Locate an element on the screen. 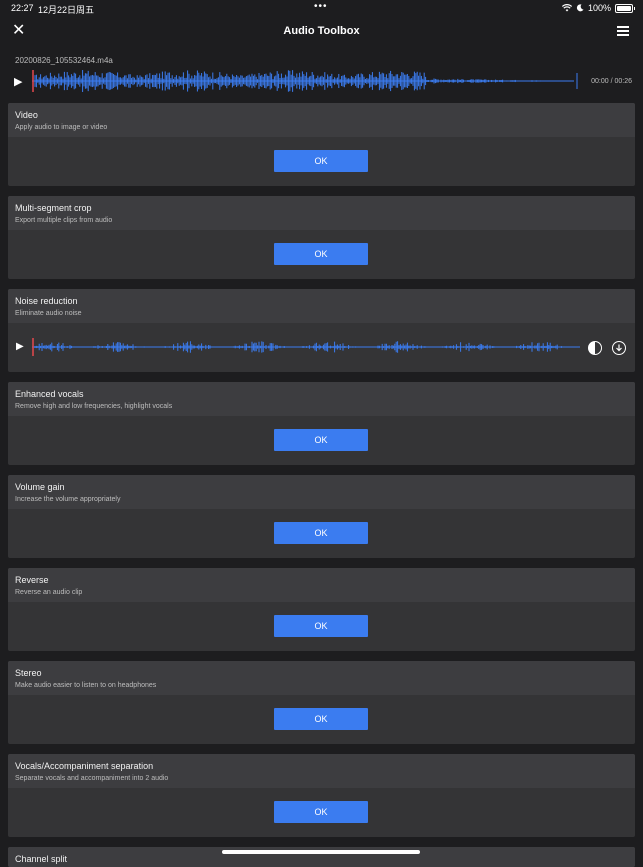 This screenshot has width=643, height=867. tool-card-reverse: Reverse Reverse an audio clip OK is located at coordinates (321, 609).